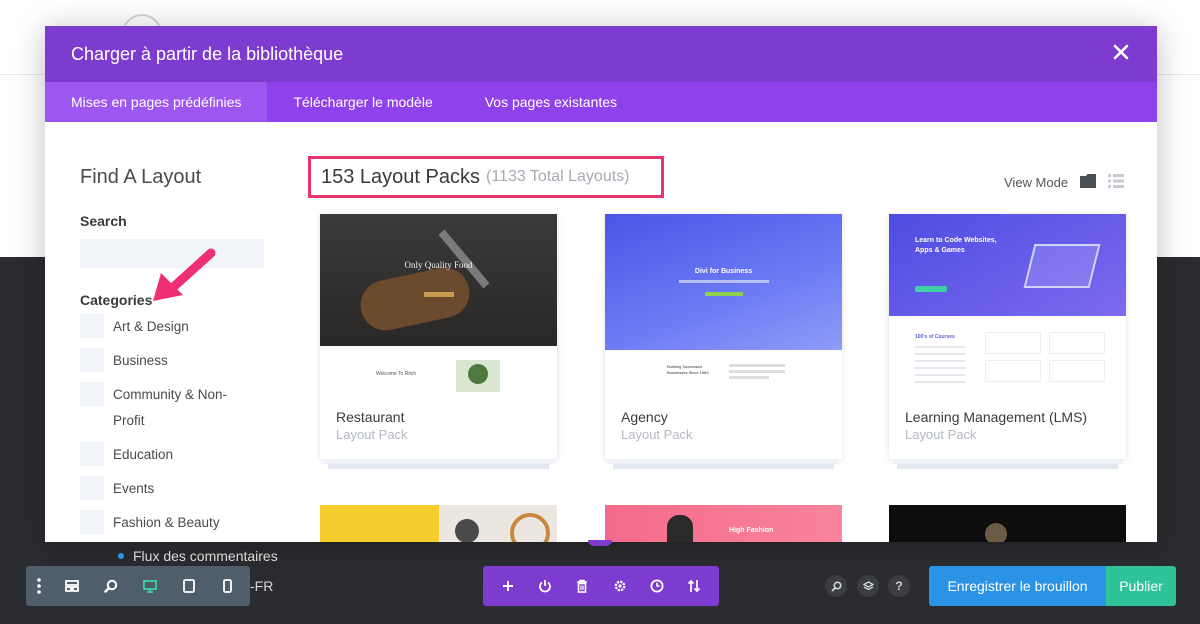 Image resolution: width=1200 pixels, height=624 pixels. Describe the element at coordinates (184, 274) in the screenshot. I see `annotation-arrow-icon` at that location.